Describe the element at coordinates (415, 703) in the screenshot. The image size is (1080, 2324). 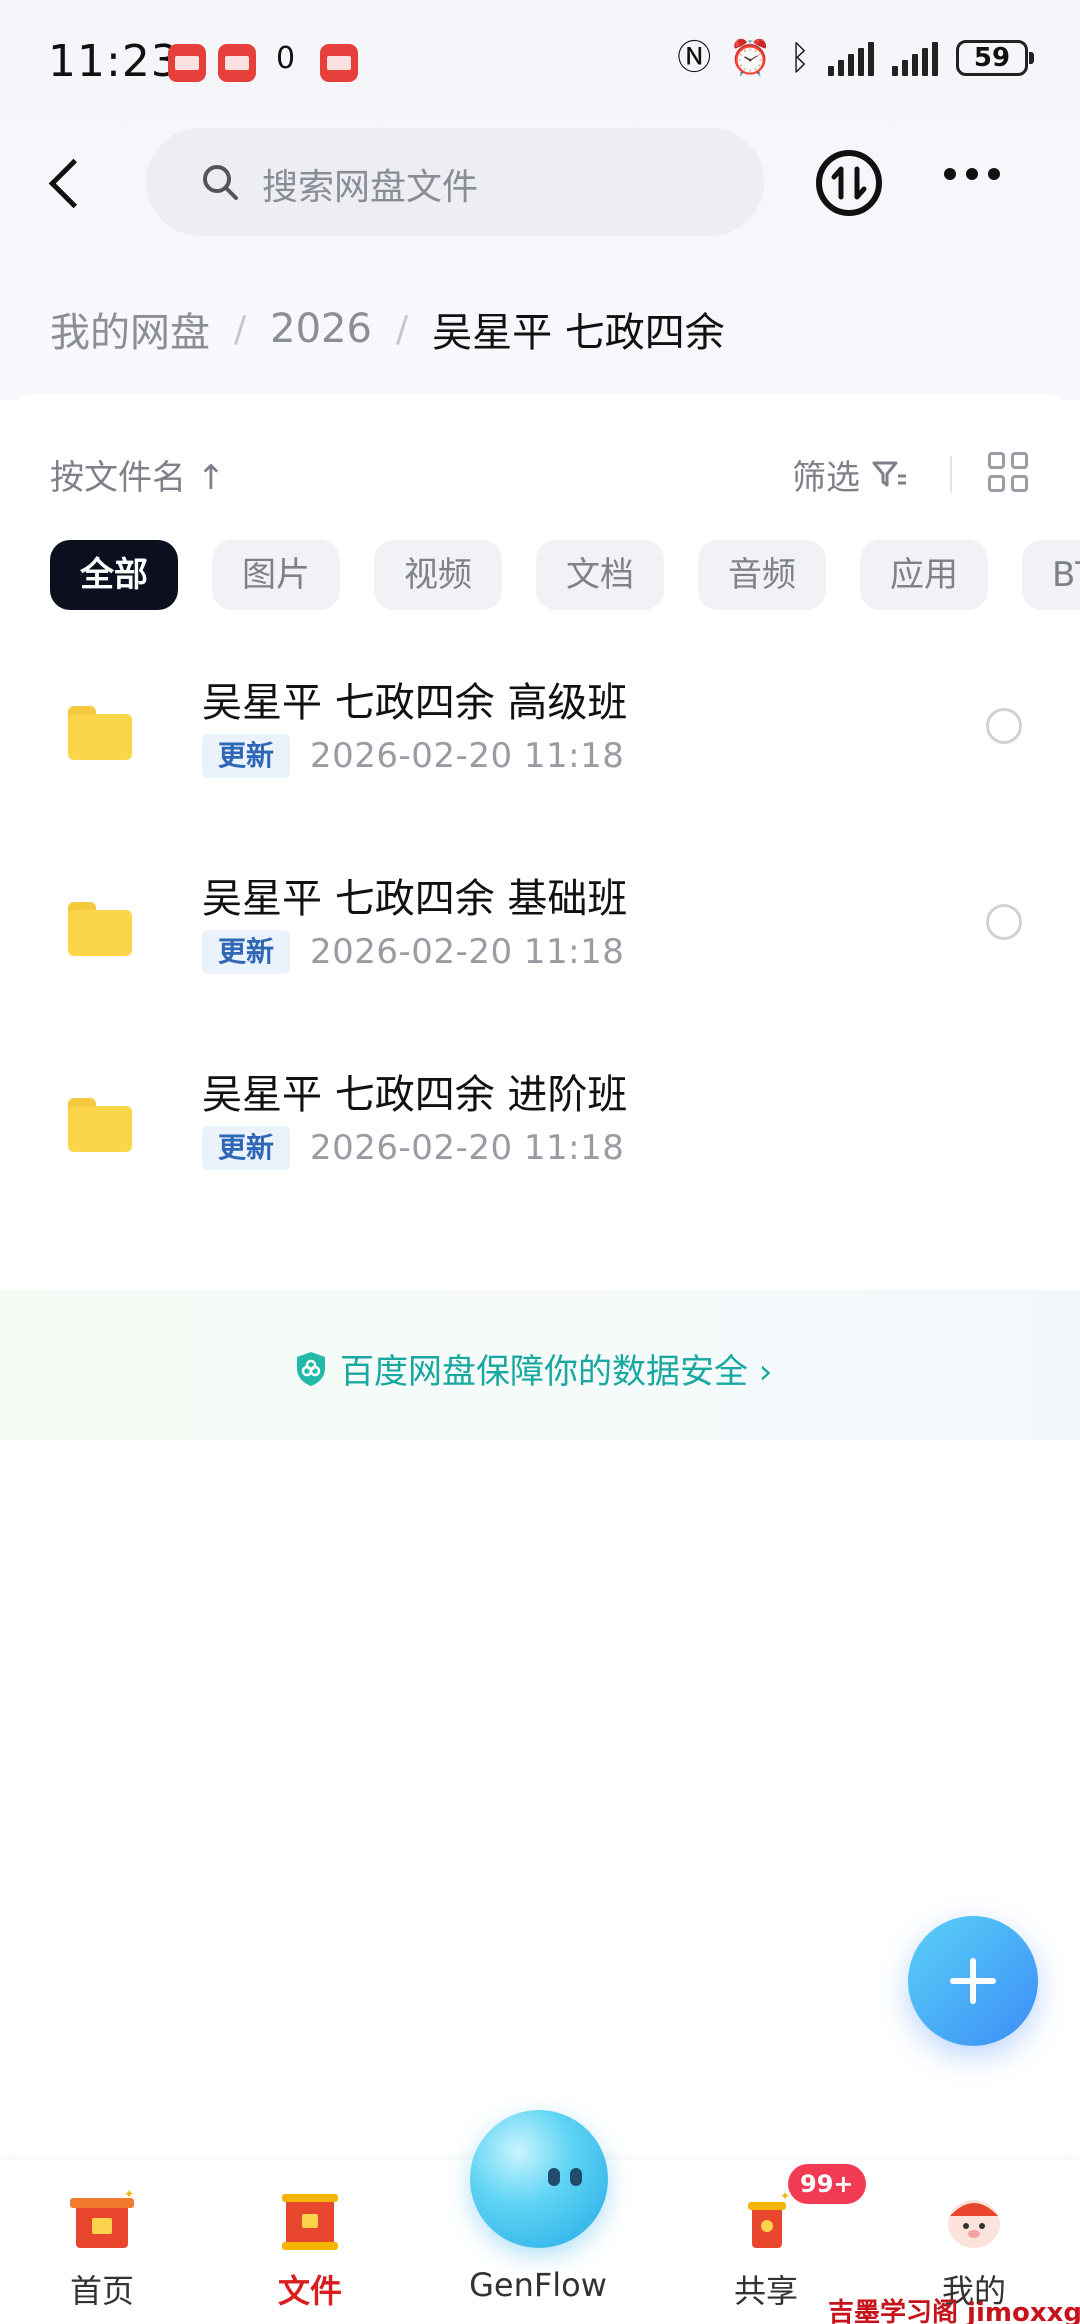
I see `file-name: 吴星平 七政四余 高级班` at that location.